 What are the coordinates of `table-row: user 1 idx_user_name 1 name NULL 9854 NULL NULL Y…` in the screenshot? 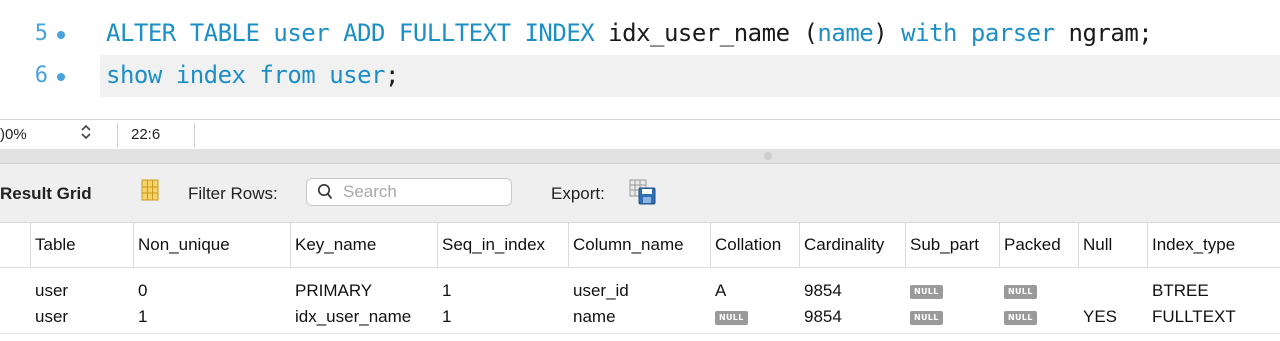 It's located at (640, 317).